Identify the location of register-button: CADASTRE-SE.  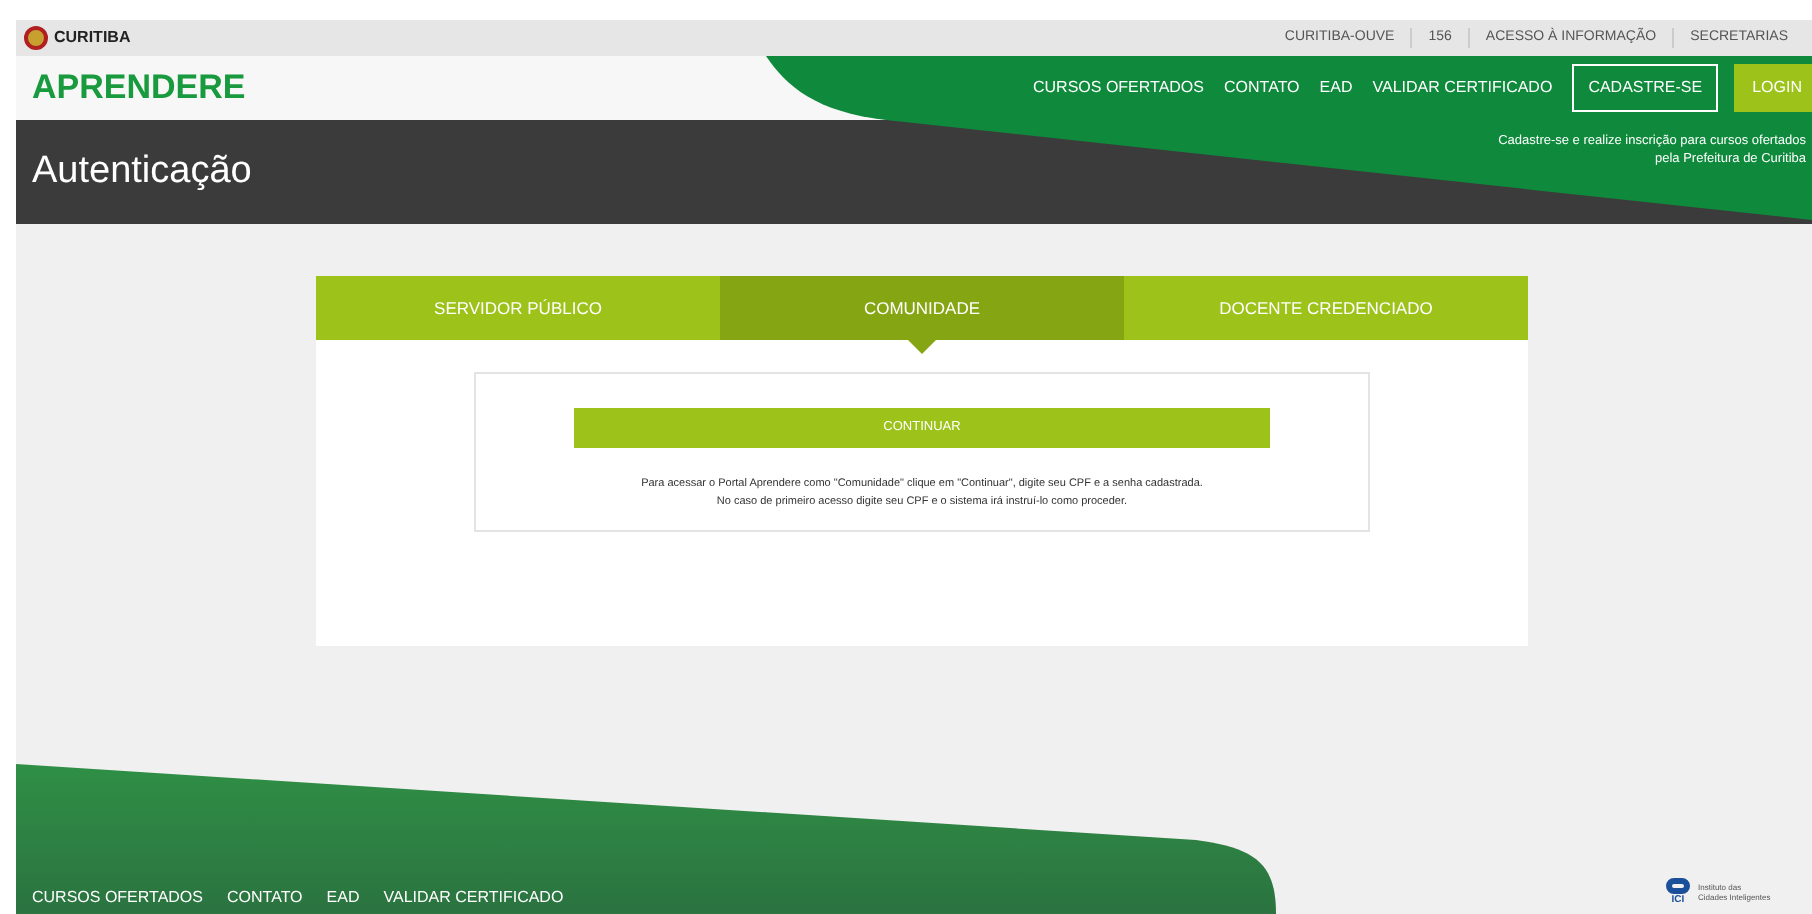
(1645, 88).